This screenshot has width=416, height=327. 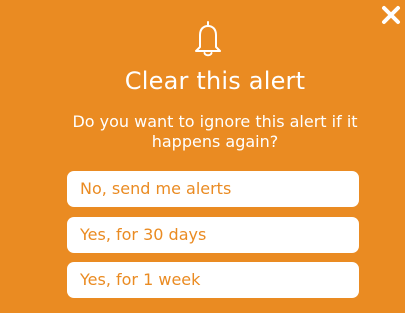 What do you see at coordinates (208, 39) in the screenshot?
I see `bell-icon` at bounding box center [208, 39].